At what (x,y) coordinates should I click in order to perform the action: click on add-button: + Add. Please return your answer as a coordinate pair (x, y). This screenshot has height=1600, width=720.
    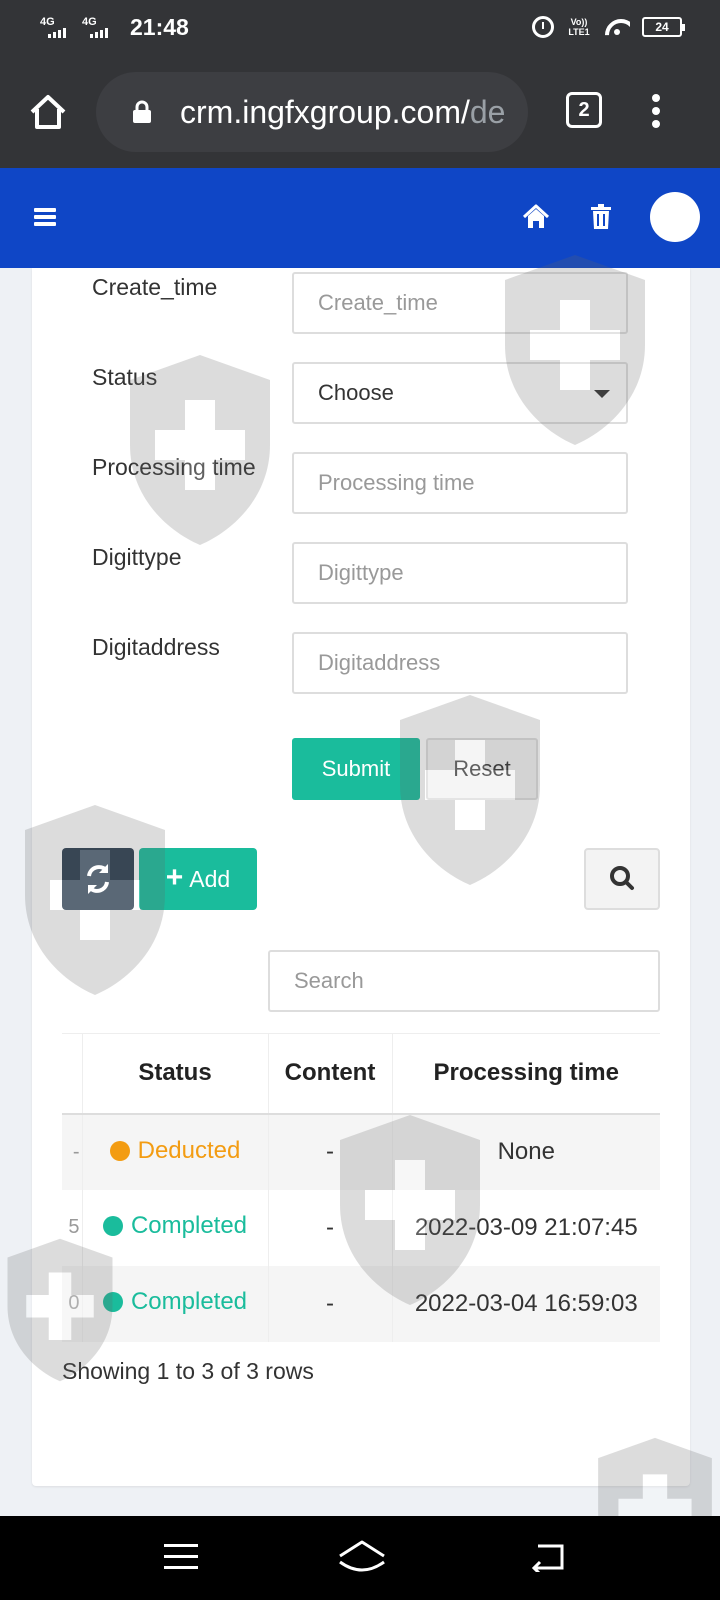
    Looking at the image, I should click on (198, 879).